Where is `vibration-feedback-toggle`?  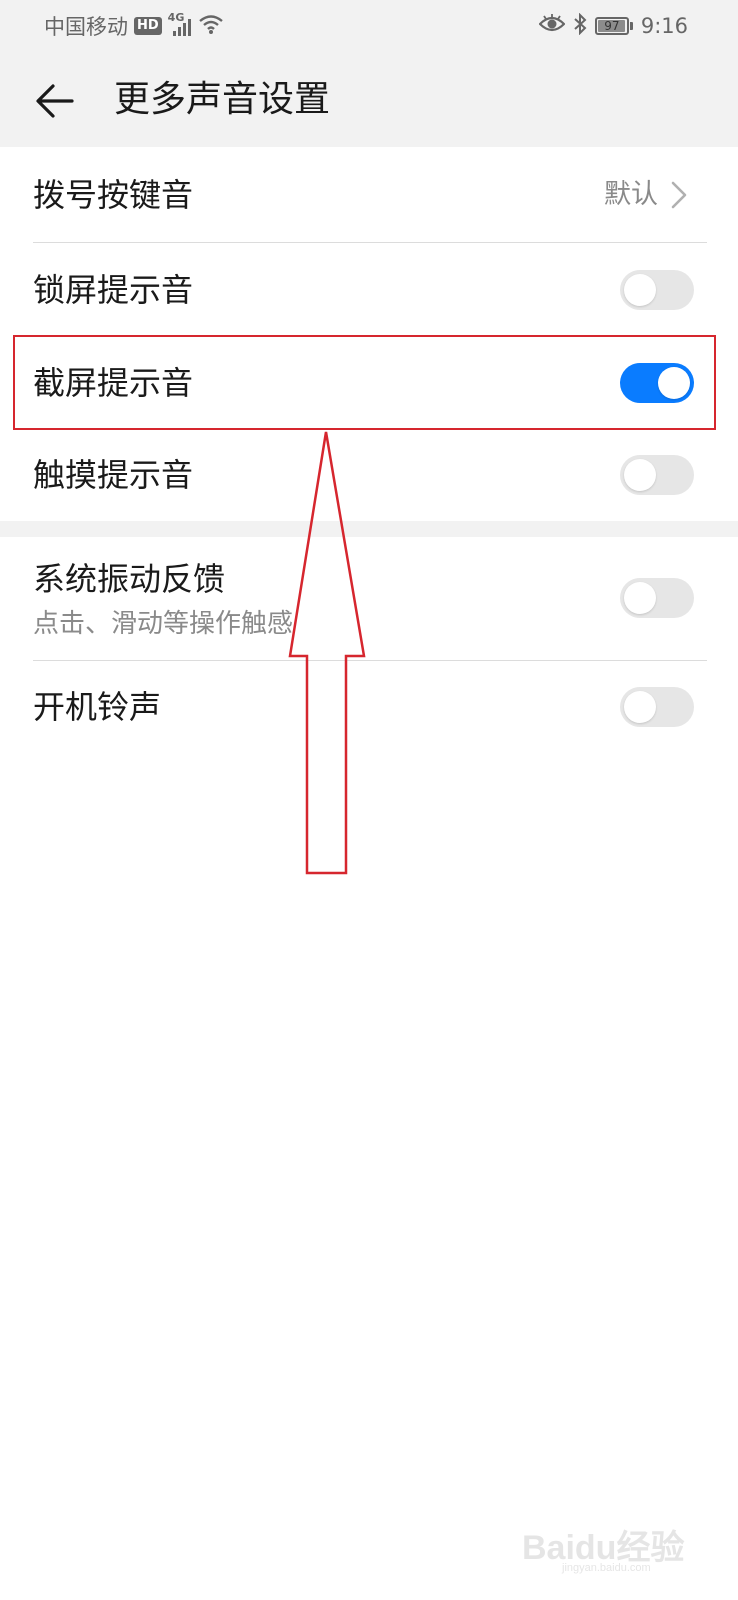 vibration-feedback-toggle is located at coordinates (657, 598).